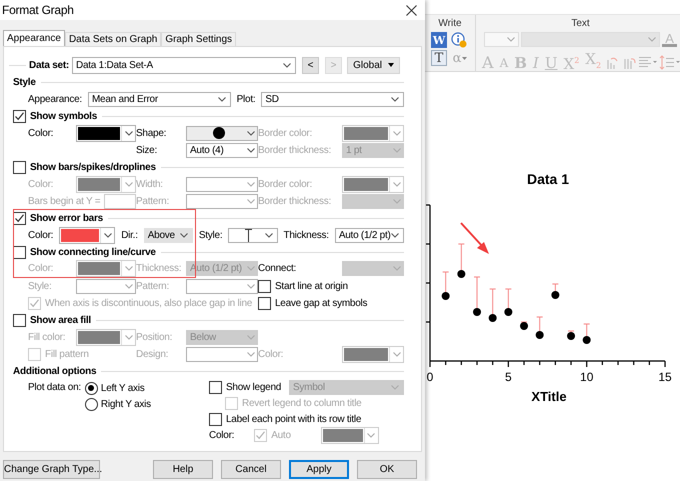 This screenshot has width=680, height=481. What do you see at coordinates (184, 65) in the screenshot?
I see `dropdown: Data 1:Data Set-A` at bounding box center [184, 65].